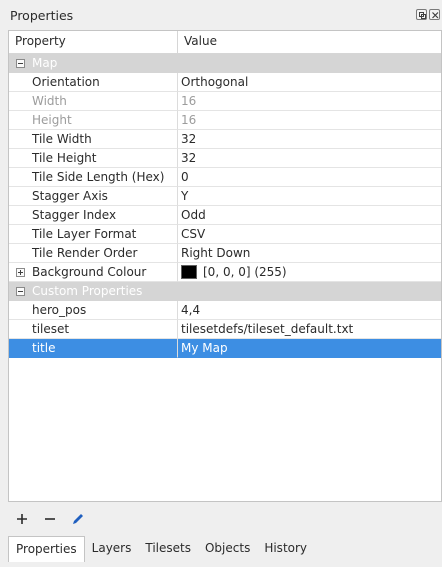 This screenshot has width=442, height=567. I want to click on property-name: tileset, so click(93, 329).